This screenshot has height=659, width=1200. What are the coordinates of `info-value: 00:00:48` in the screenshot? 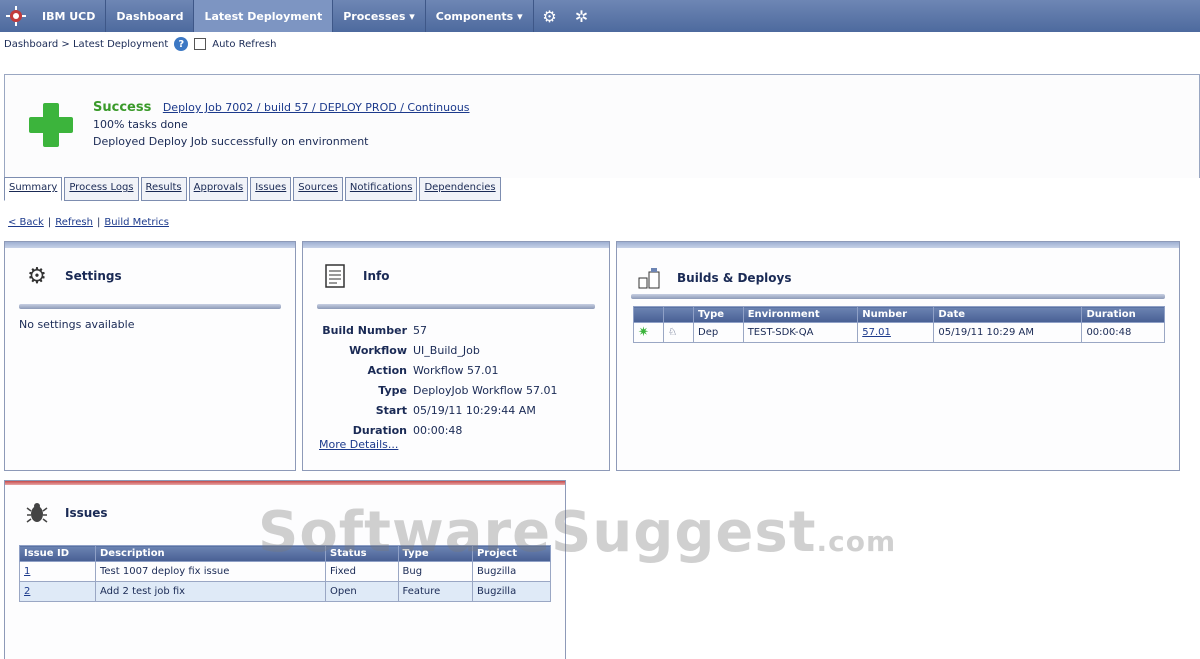 It's located at (438, 430).